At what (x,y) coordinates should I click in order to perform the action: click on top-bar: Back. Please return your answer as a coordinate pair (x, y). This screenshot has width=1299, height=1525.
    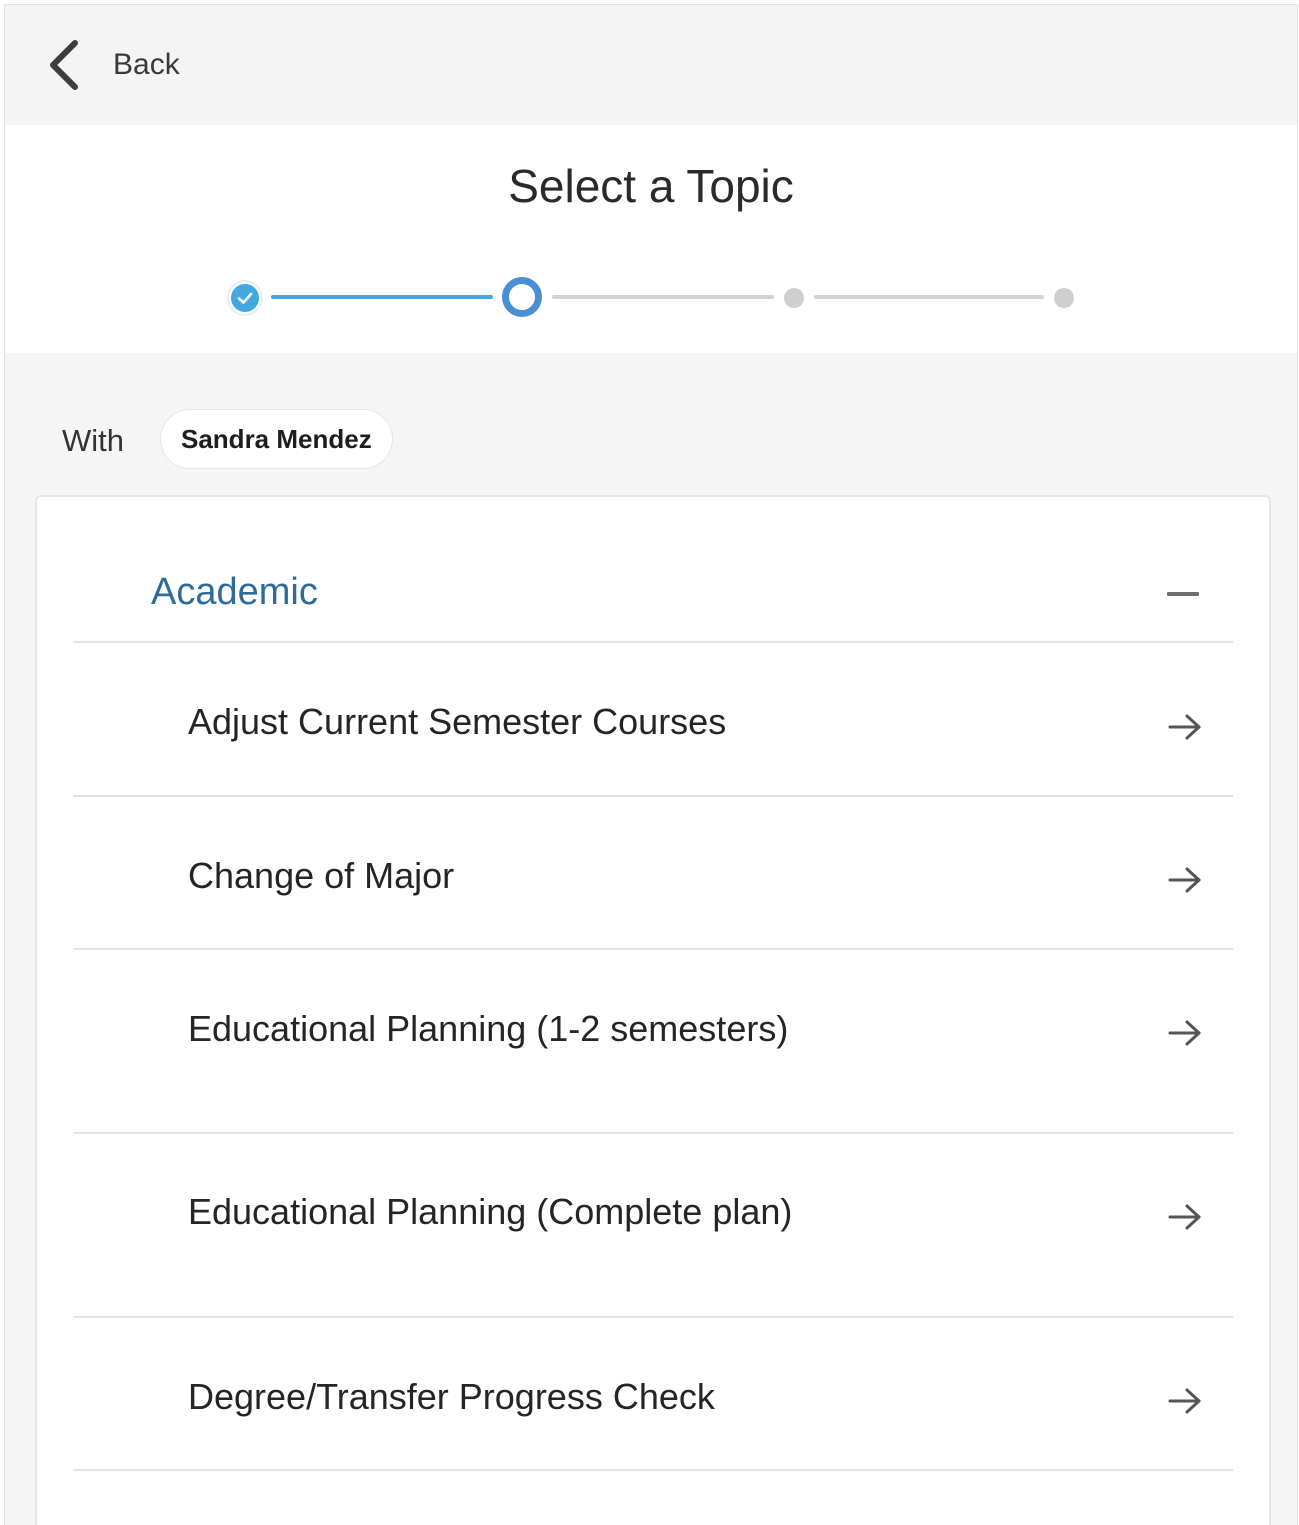
    Looking at the image, I should click on (651, 65).